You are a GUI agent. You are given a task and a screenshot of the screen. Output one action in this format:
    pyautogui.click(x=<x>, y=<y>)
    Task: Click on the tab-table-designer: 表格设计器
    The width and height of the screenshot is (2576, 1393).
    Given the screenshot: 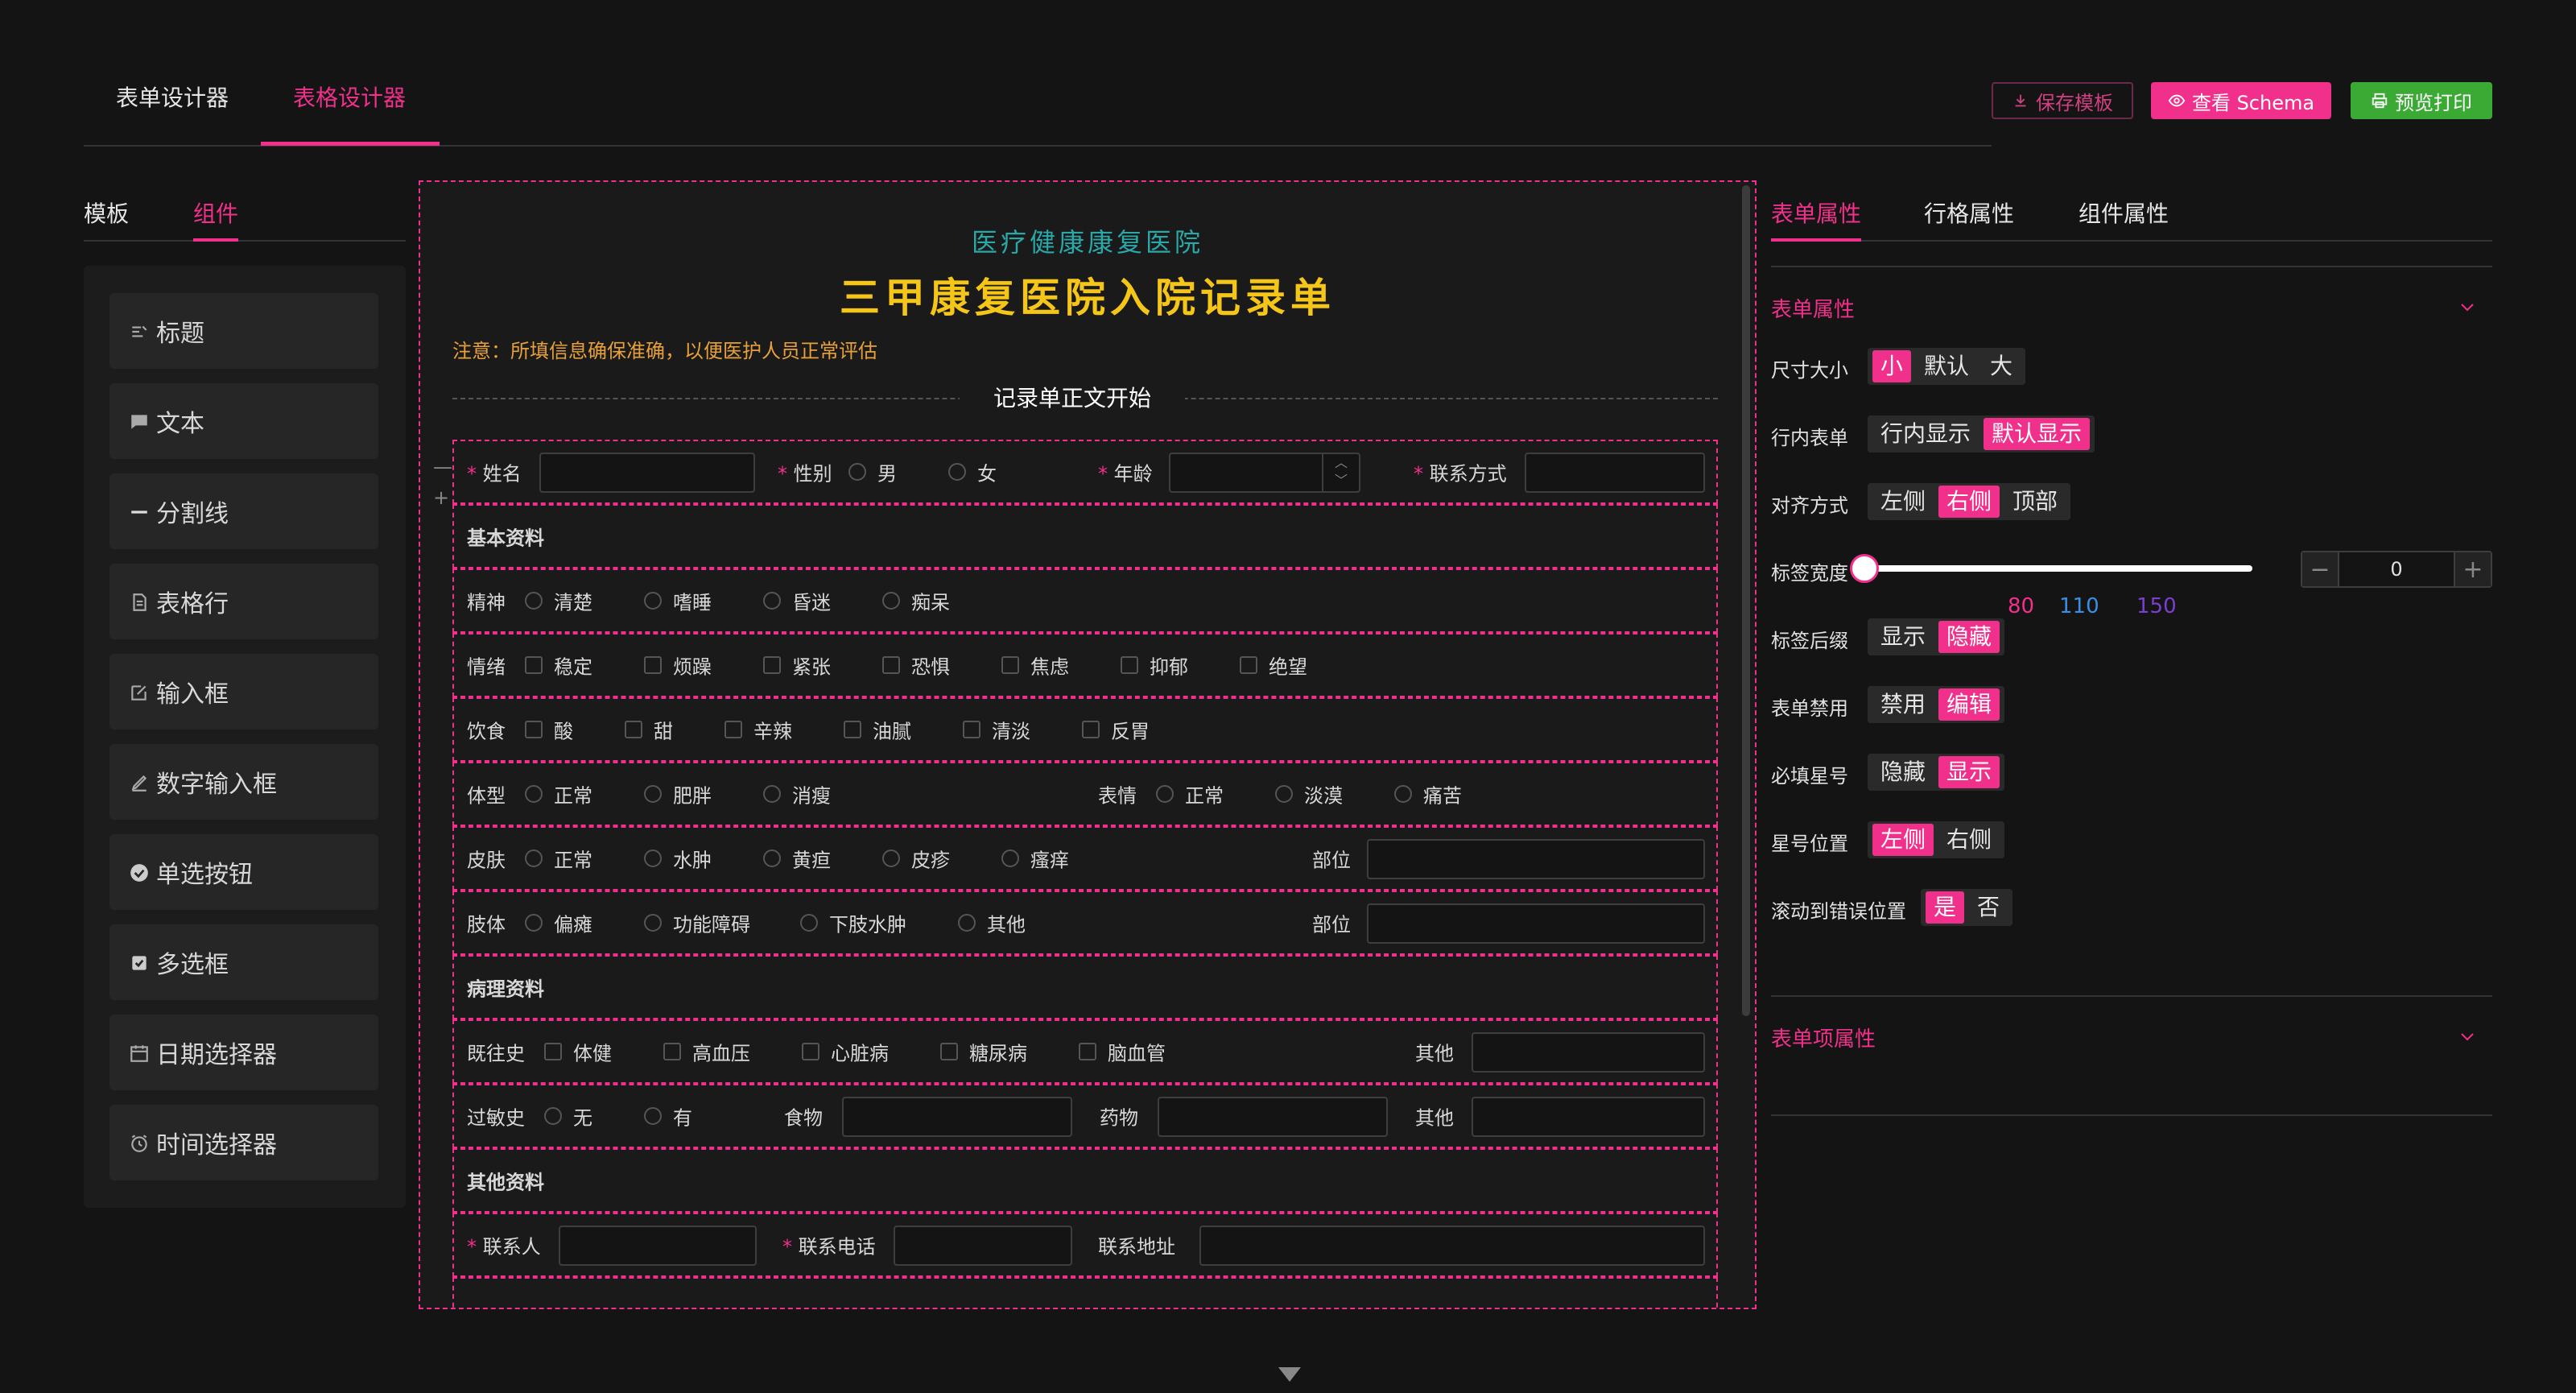 What is the action you would take?
    pyautogui.click(x=349, y=97)
    